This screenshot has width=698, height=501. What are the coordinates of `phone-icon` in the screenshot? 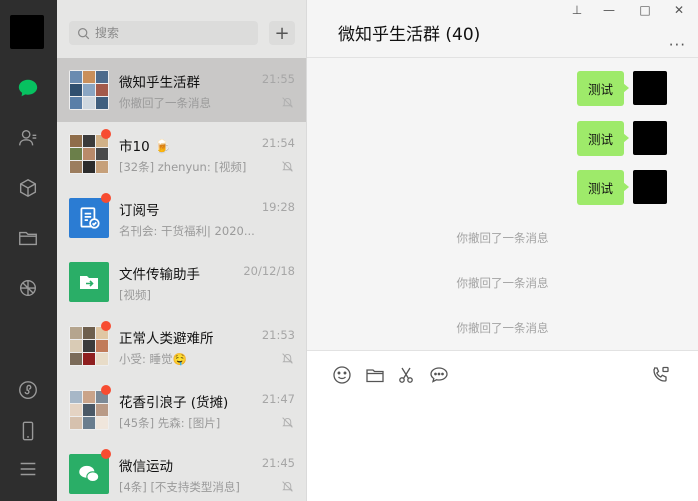 It's located at (28, 431).